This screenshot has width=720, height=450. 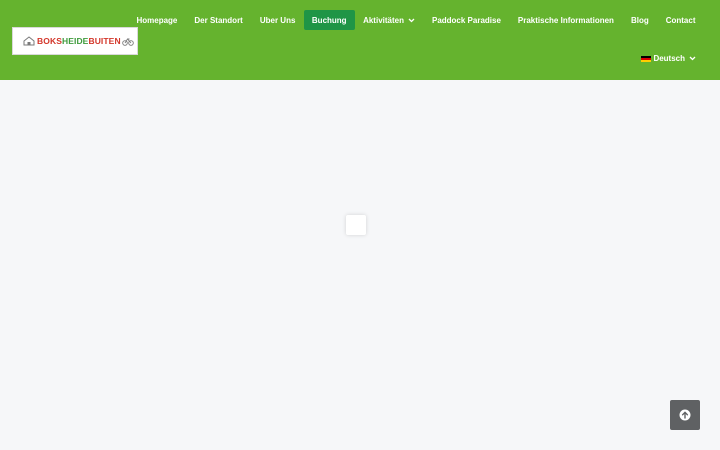 I want to click on nav-item-paddock-paradise: Paddock Paradise, so click(x=466, y=20).